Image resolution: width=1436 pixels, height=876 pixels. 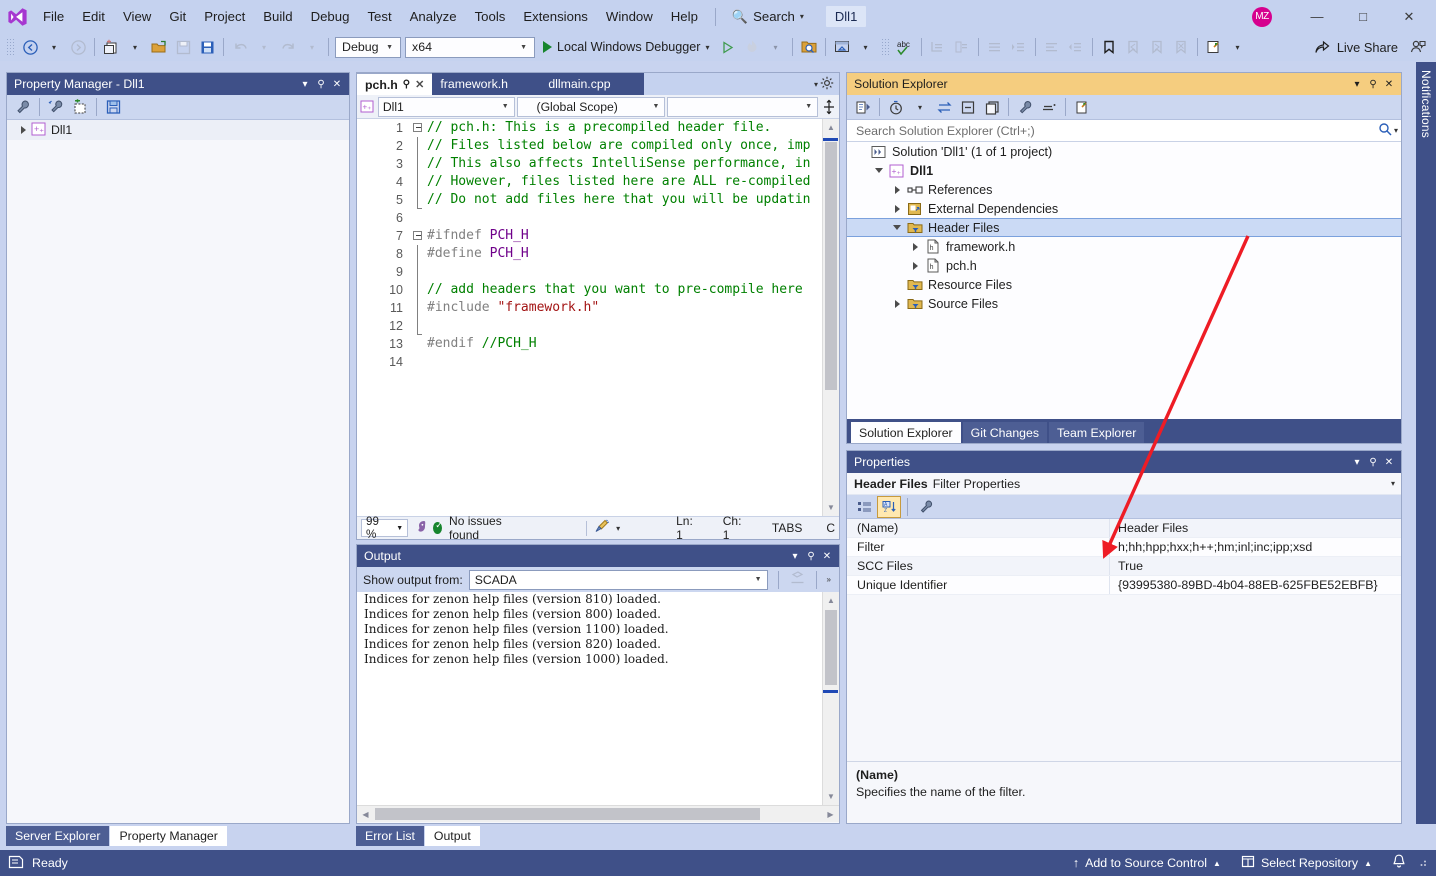 I want to click on new-window-icon, so click(x=1214, y=47).